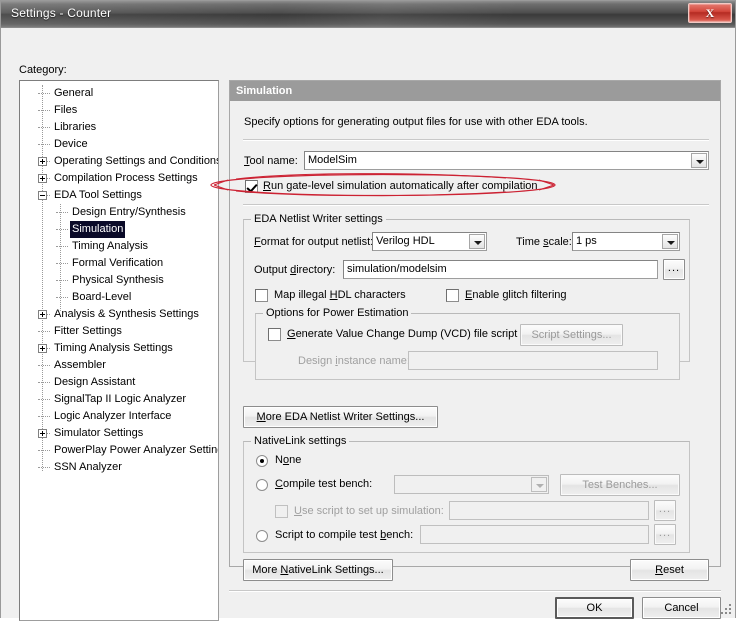 Image resolution: width=736 pixels, height=621 pixels. I want to click on use-script-checkbox, so click(281, 511).